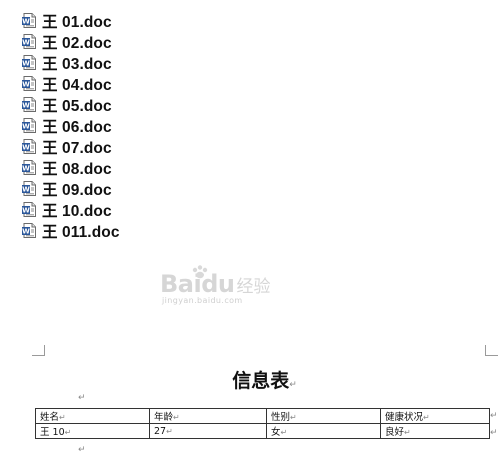  I want to click on table-cell: 良好↵, so click(435, 431).